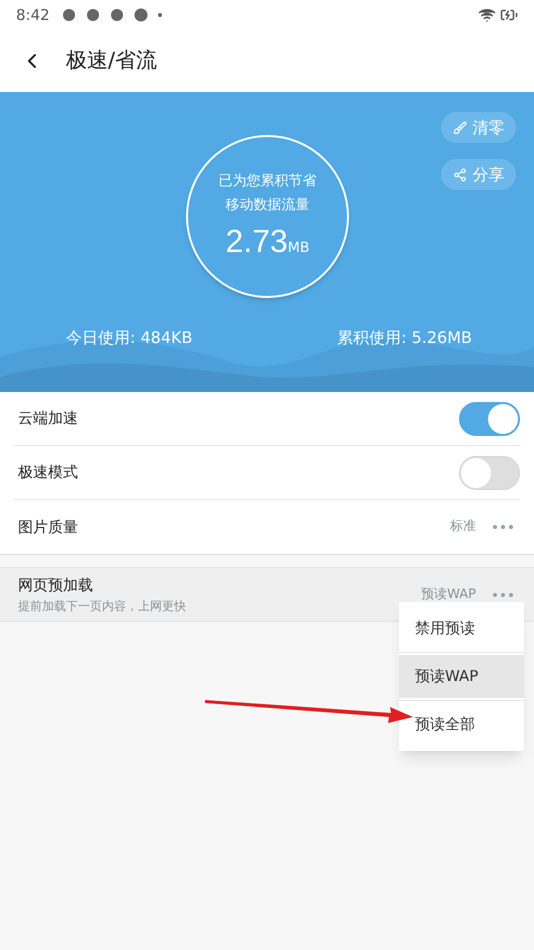 The width and height of the screenshot is (534, 950). Describe the element at coordinates (160, 15) in the screenshot. I see `dot-icon` at that location.